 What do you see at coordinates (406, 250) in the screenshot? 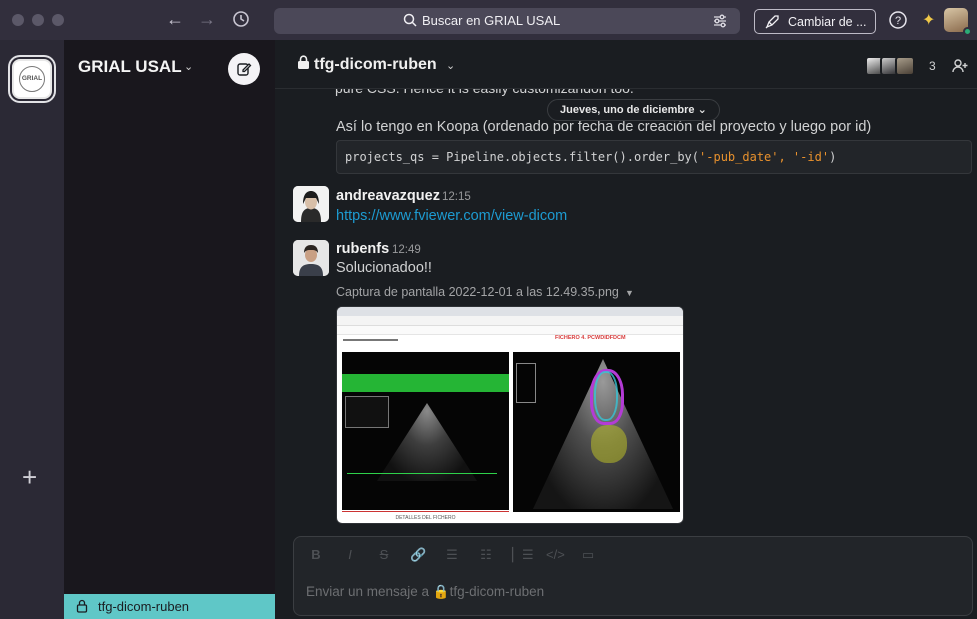
I see `message-timestamp: 12:49` at bounding box center [406, 250].